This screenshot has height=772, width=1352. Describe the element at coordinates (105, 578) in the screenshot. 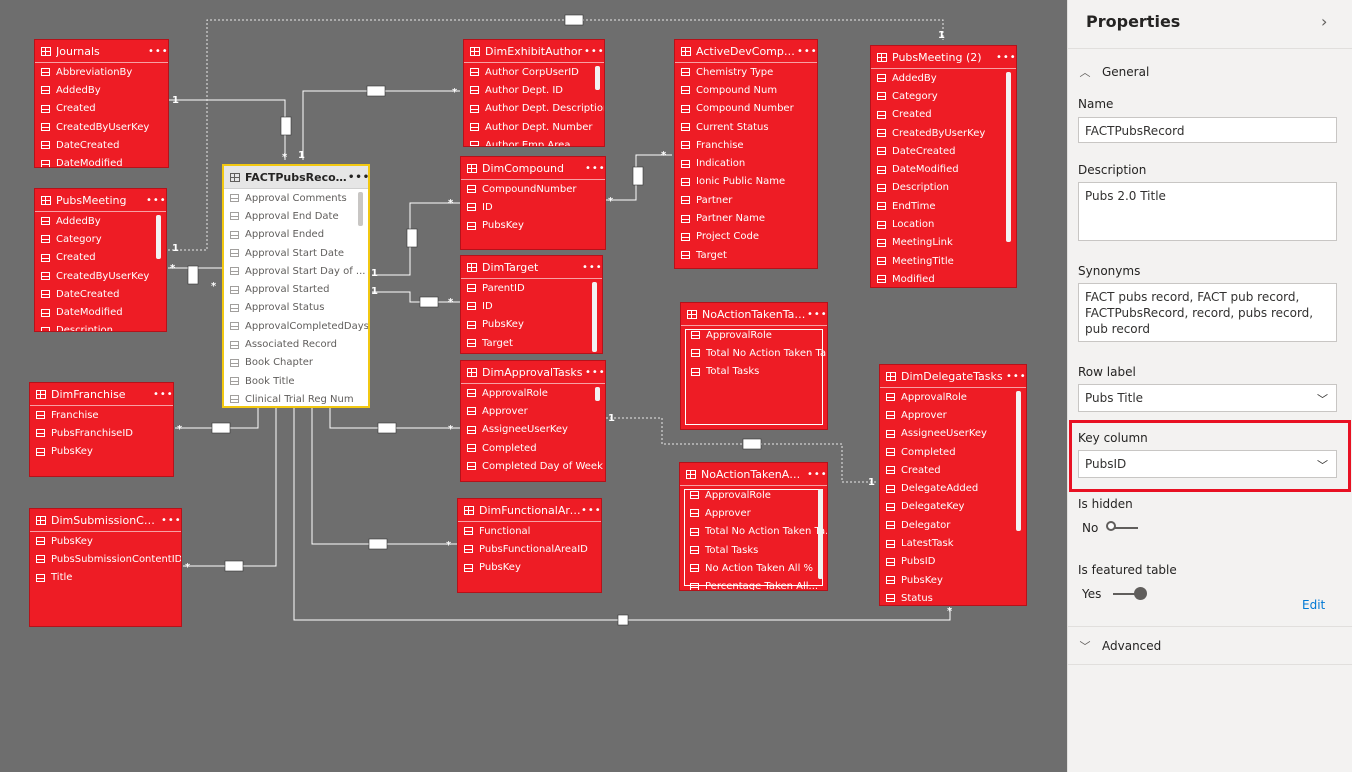

I see `column-row: Title` at that location.